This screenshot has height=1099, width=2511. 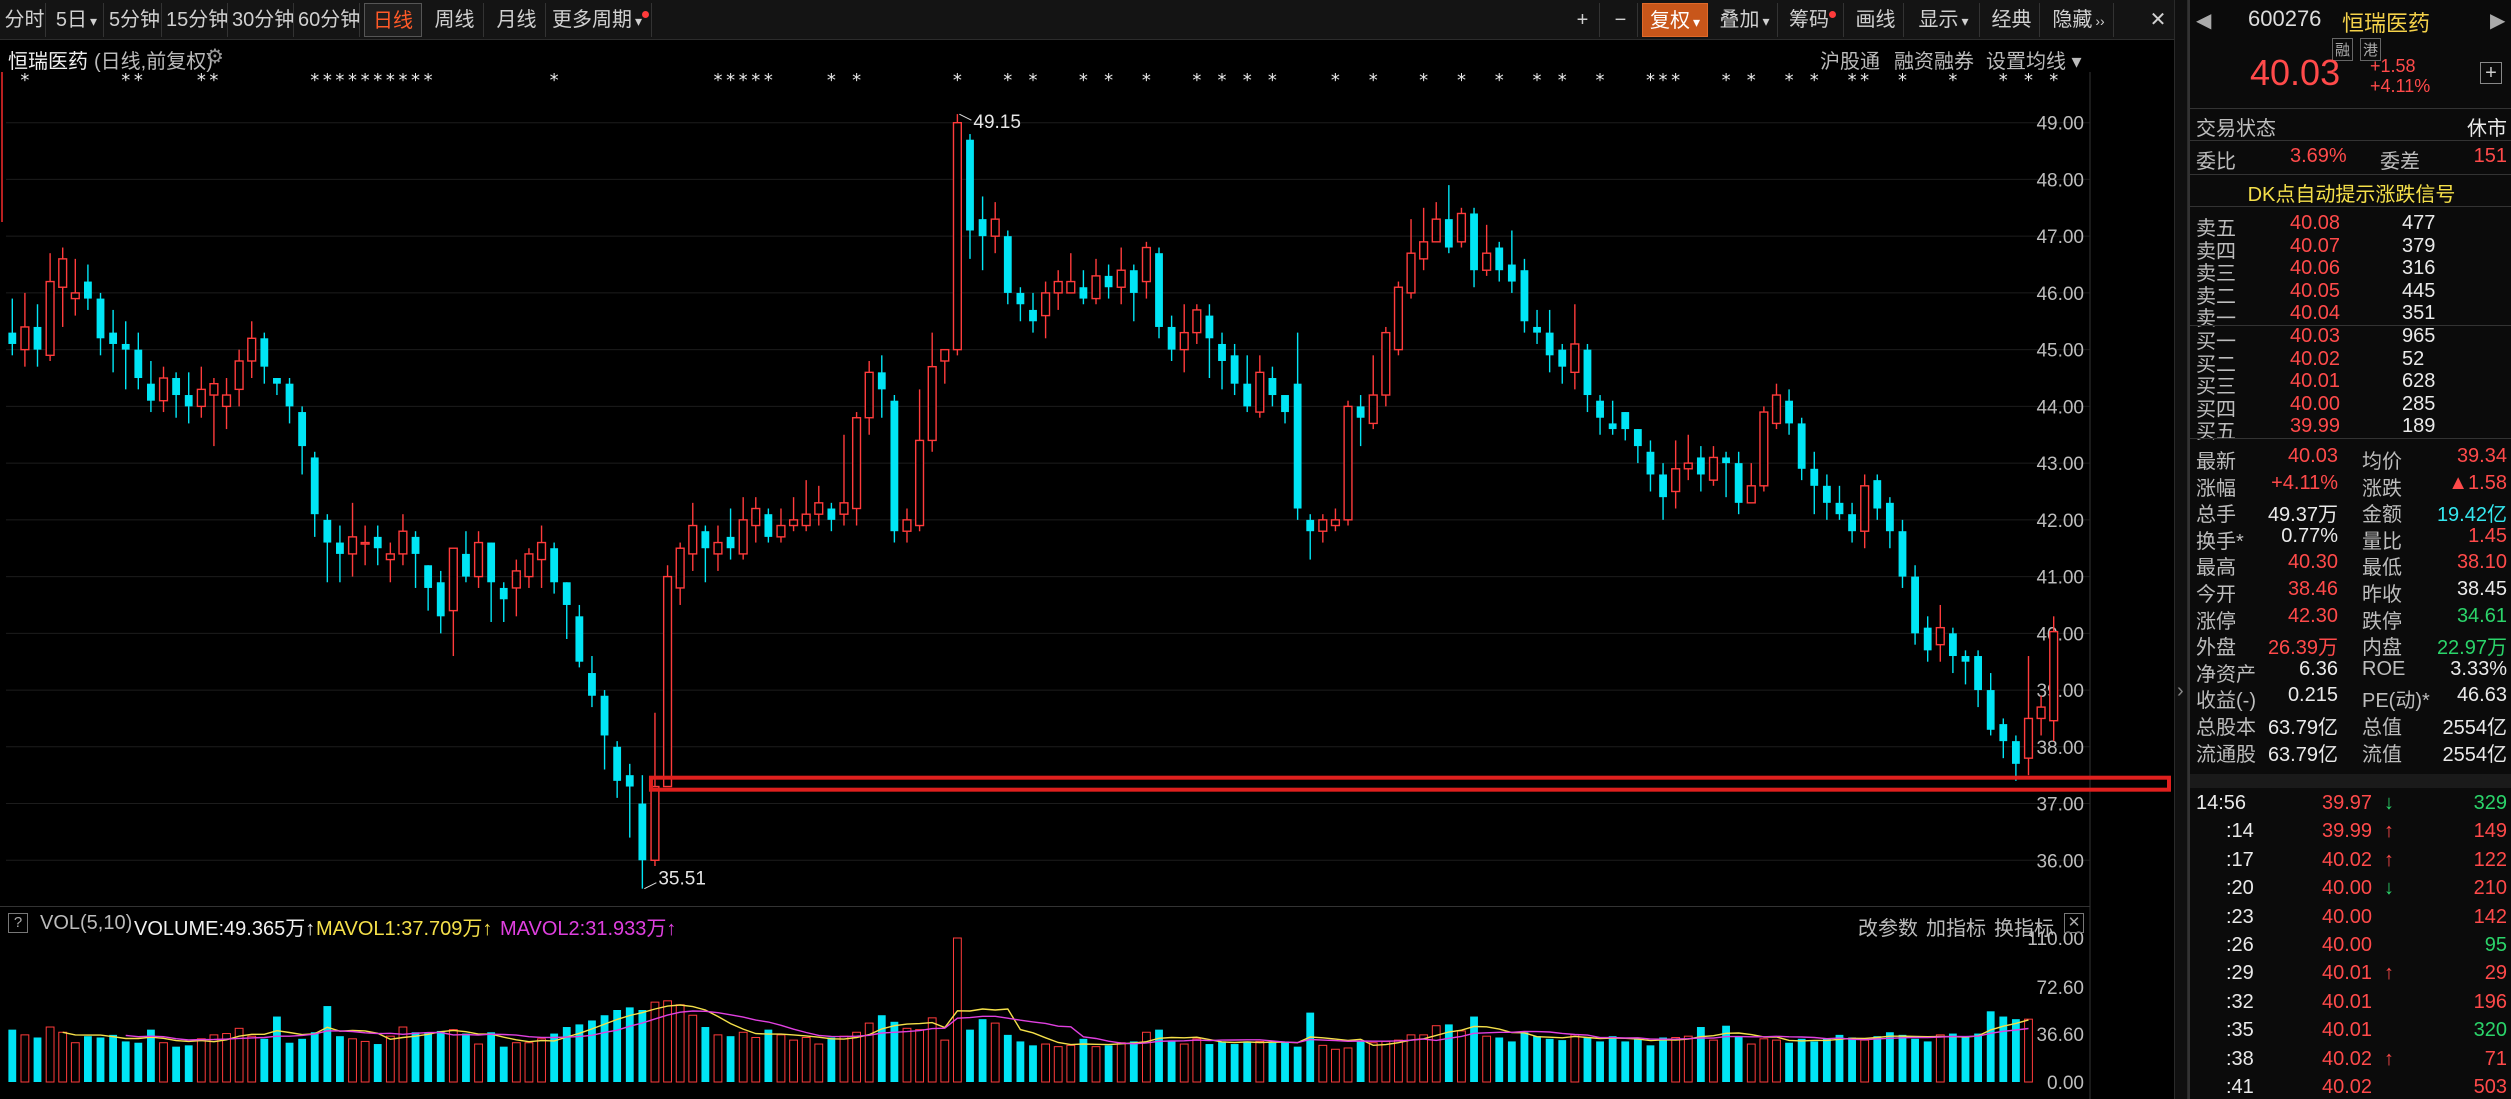 I want to click on book-row-buys: 买四 40.00 285, so click(x=2350, y=407).